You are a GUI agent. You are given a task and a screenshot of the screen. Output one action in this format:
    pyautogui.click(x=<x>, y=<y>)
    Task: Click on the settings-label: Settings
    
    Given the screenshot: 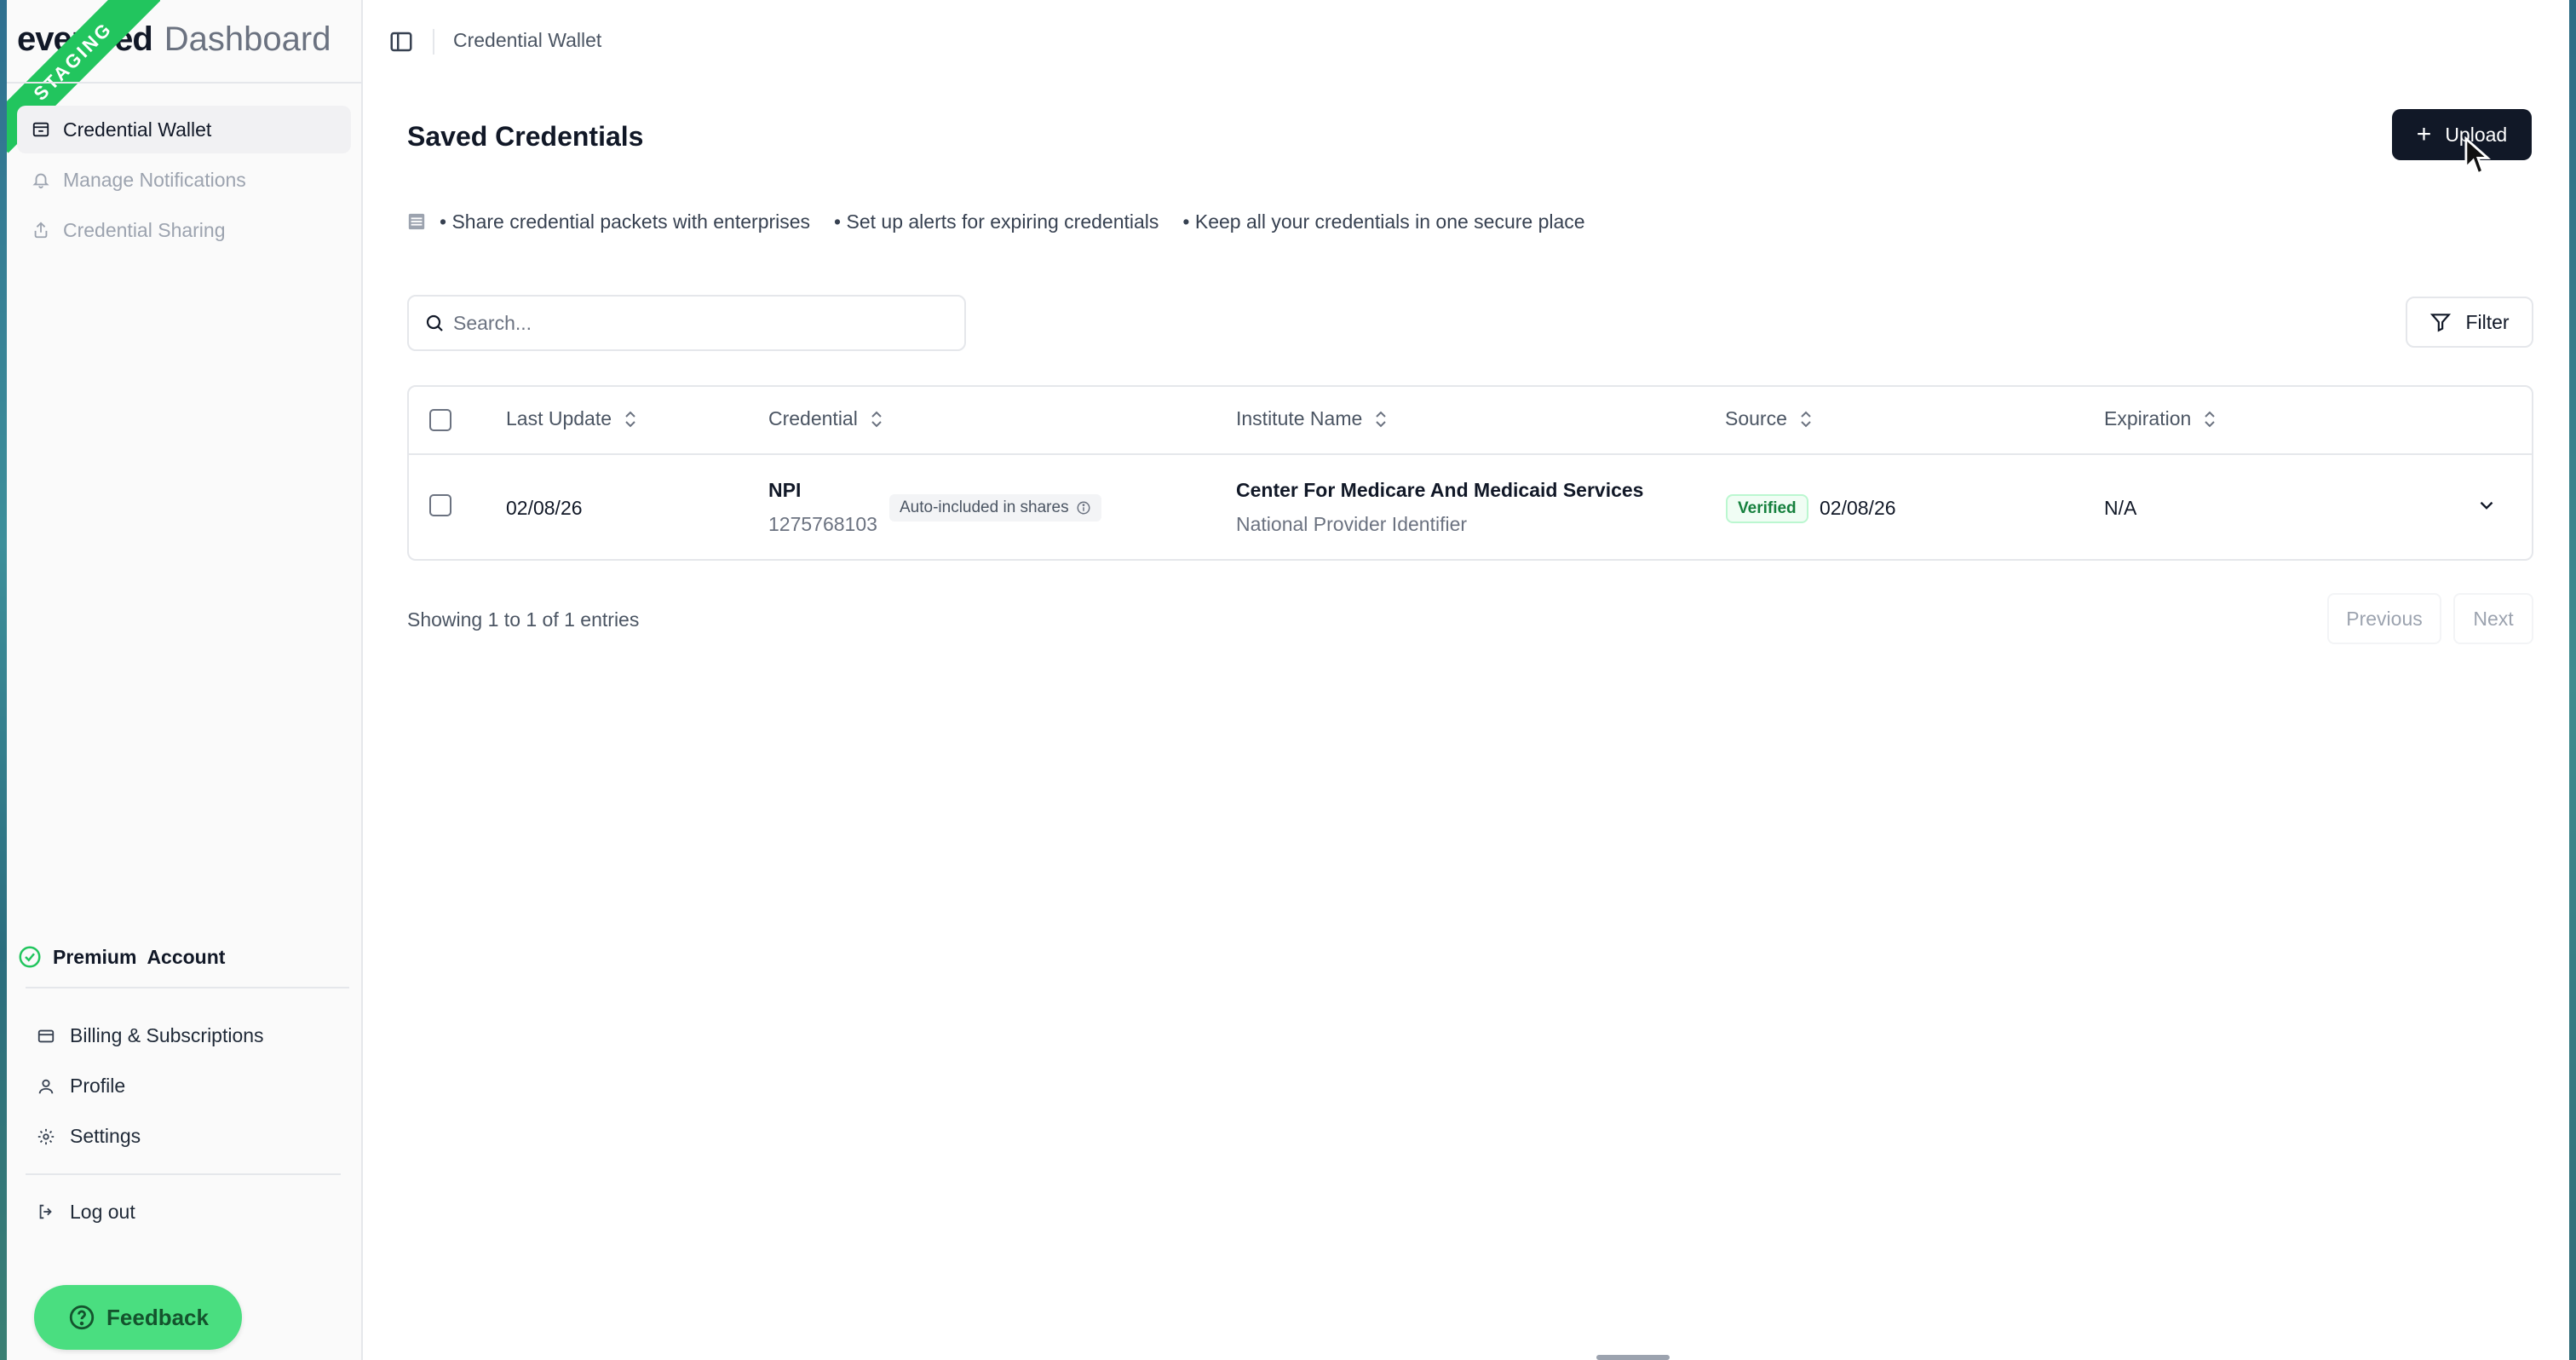 What is the action you would take?
    pyautogui.click(x=106, y=1136)
    